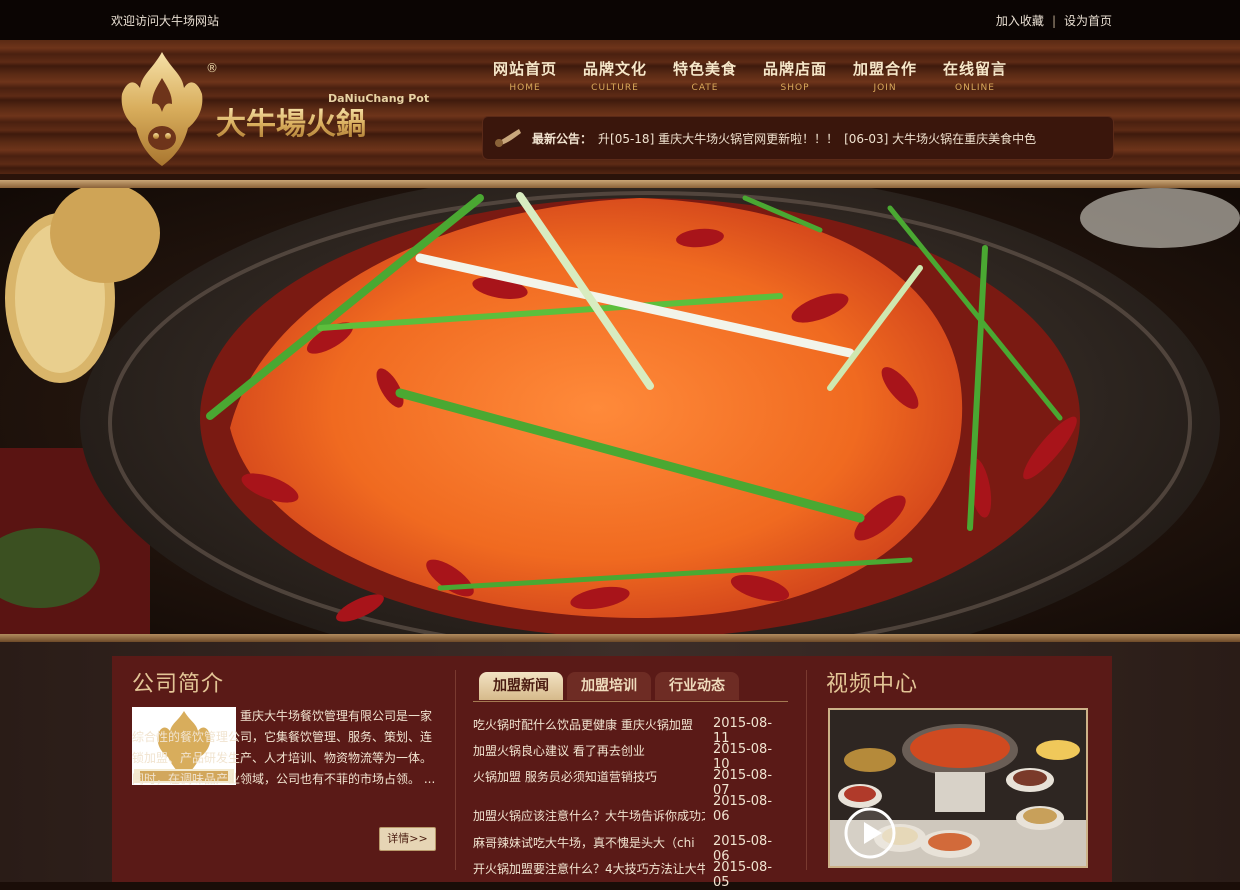 This screenshot has height=890, width=1240. I want to click on logo-chinese-name: 大牛場火鍋, so click(291, 124).